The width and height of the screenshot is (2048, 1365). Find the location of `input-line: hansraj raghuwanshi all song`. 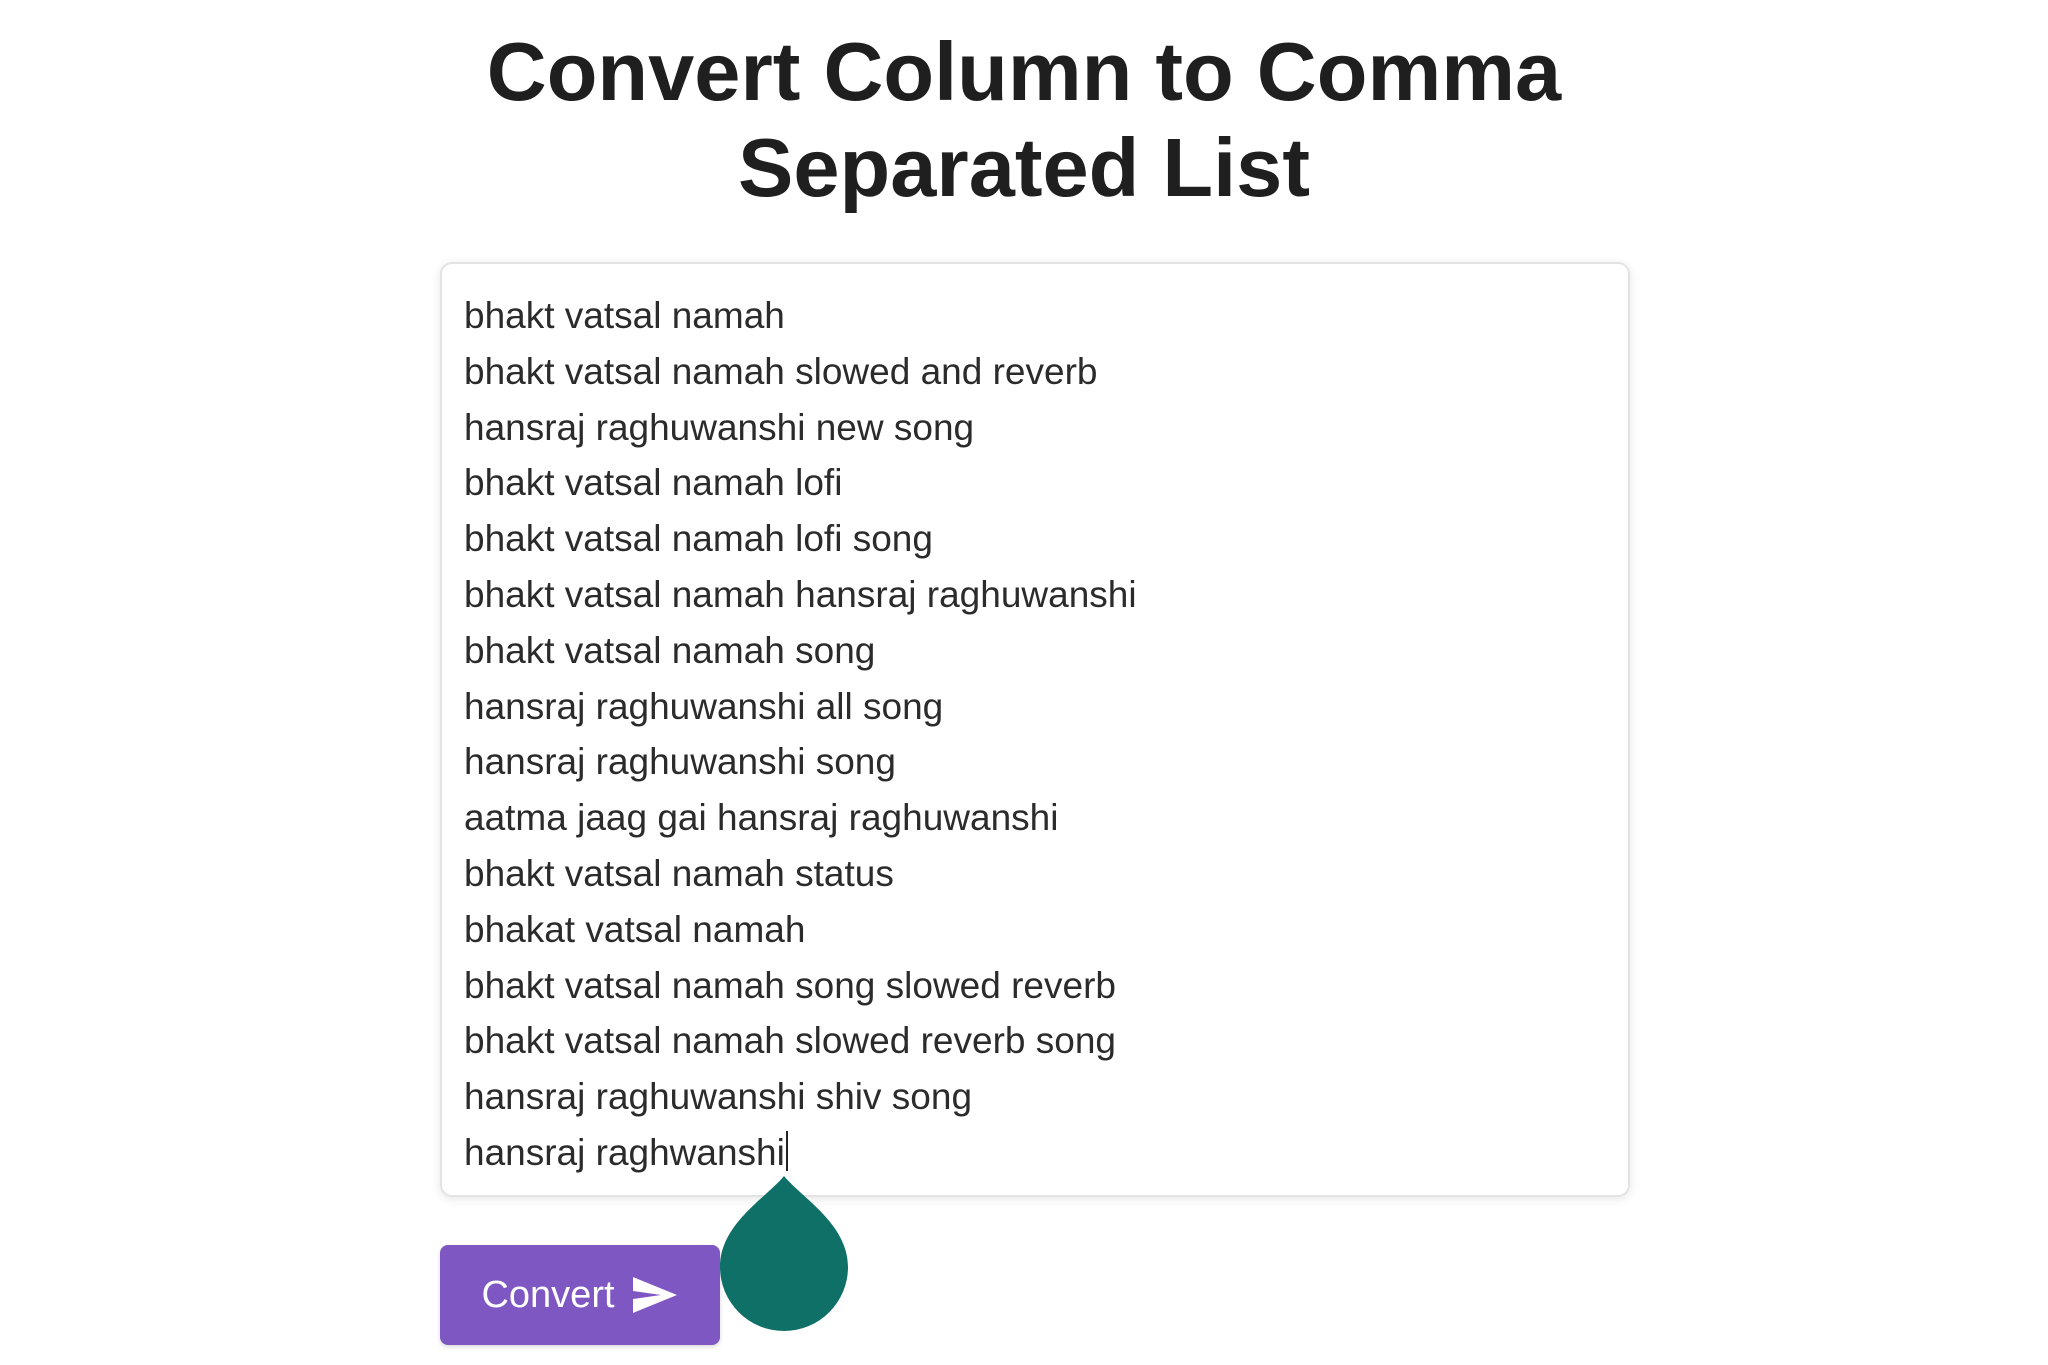

input-line: hansraj raghuwanshi all song is located at coordinates (704, 706).